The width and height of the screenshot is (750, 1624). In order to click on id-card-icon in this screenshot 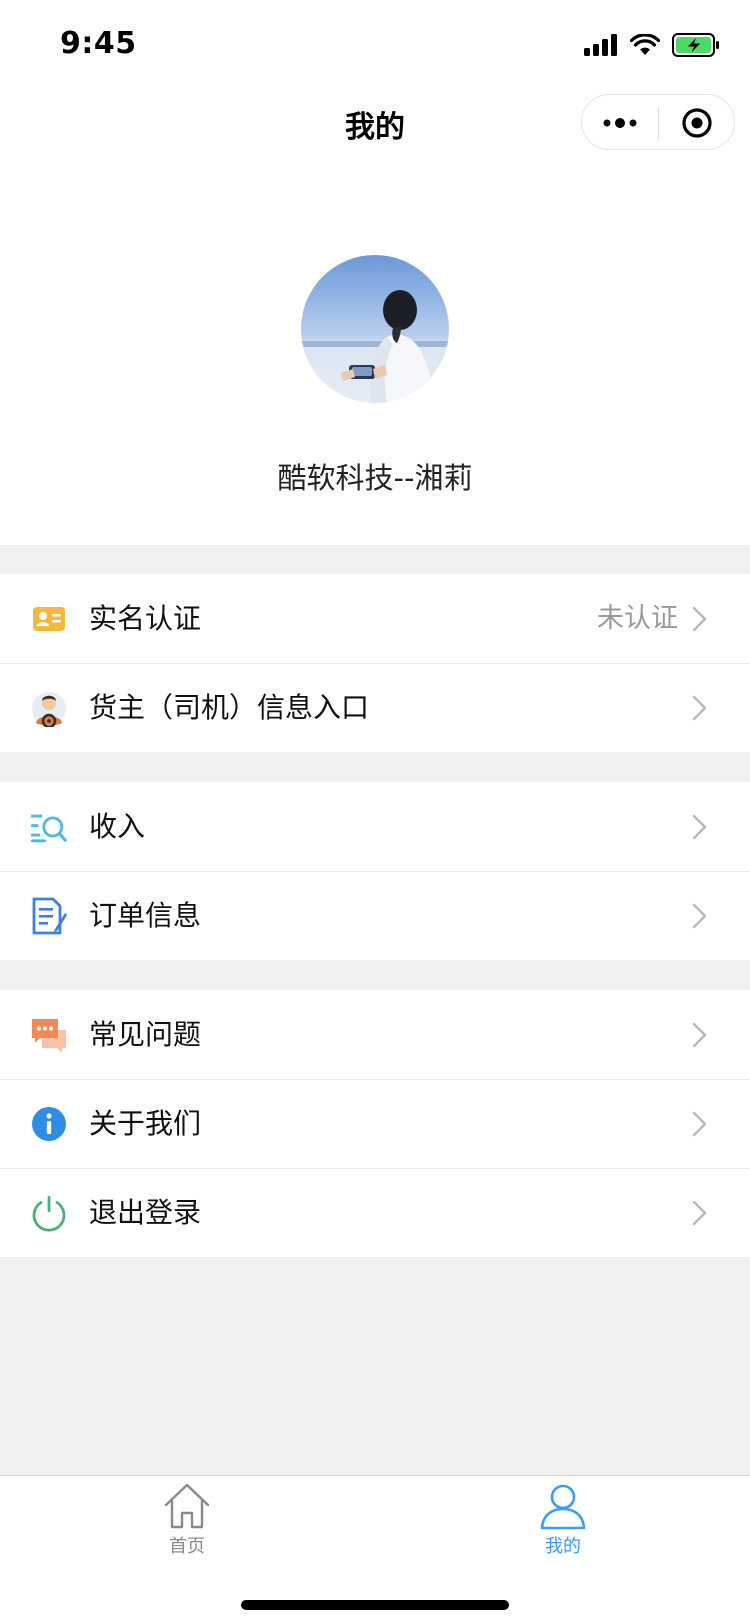, I will do `click(49, 619)`.